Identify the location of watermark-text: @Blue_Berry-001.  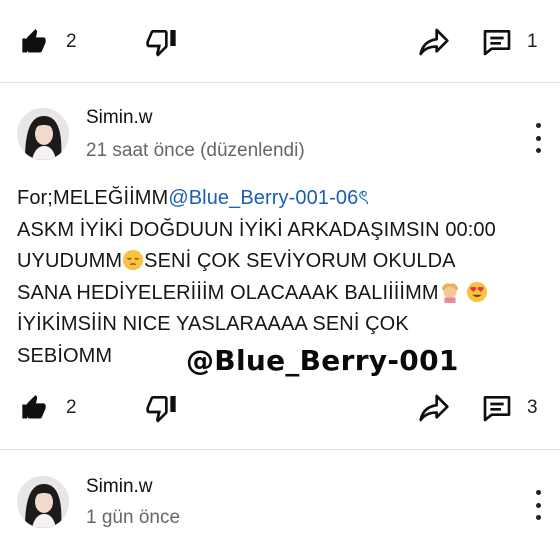
(322, 360).